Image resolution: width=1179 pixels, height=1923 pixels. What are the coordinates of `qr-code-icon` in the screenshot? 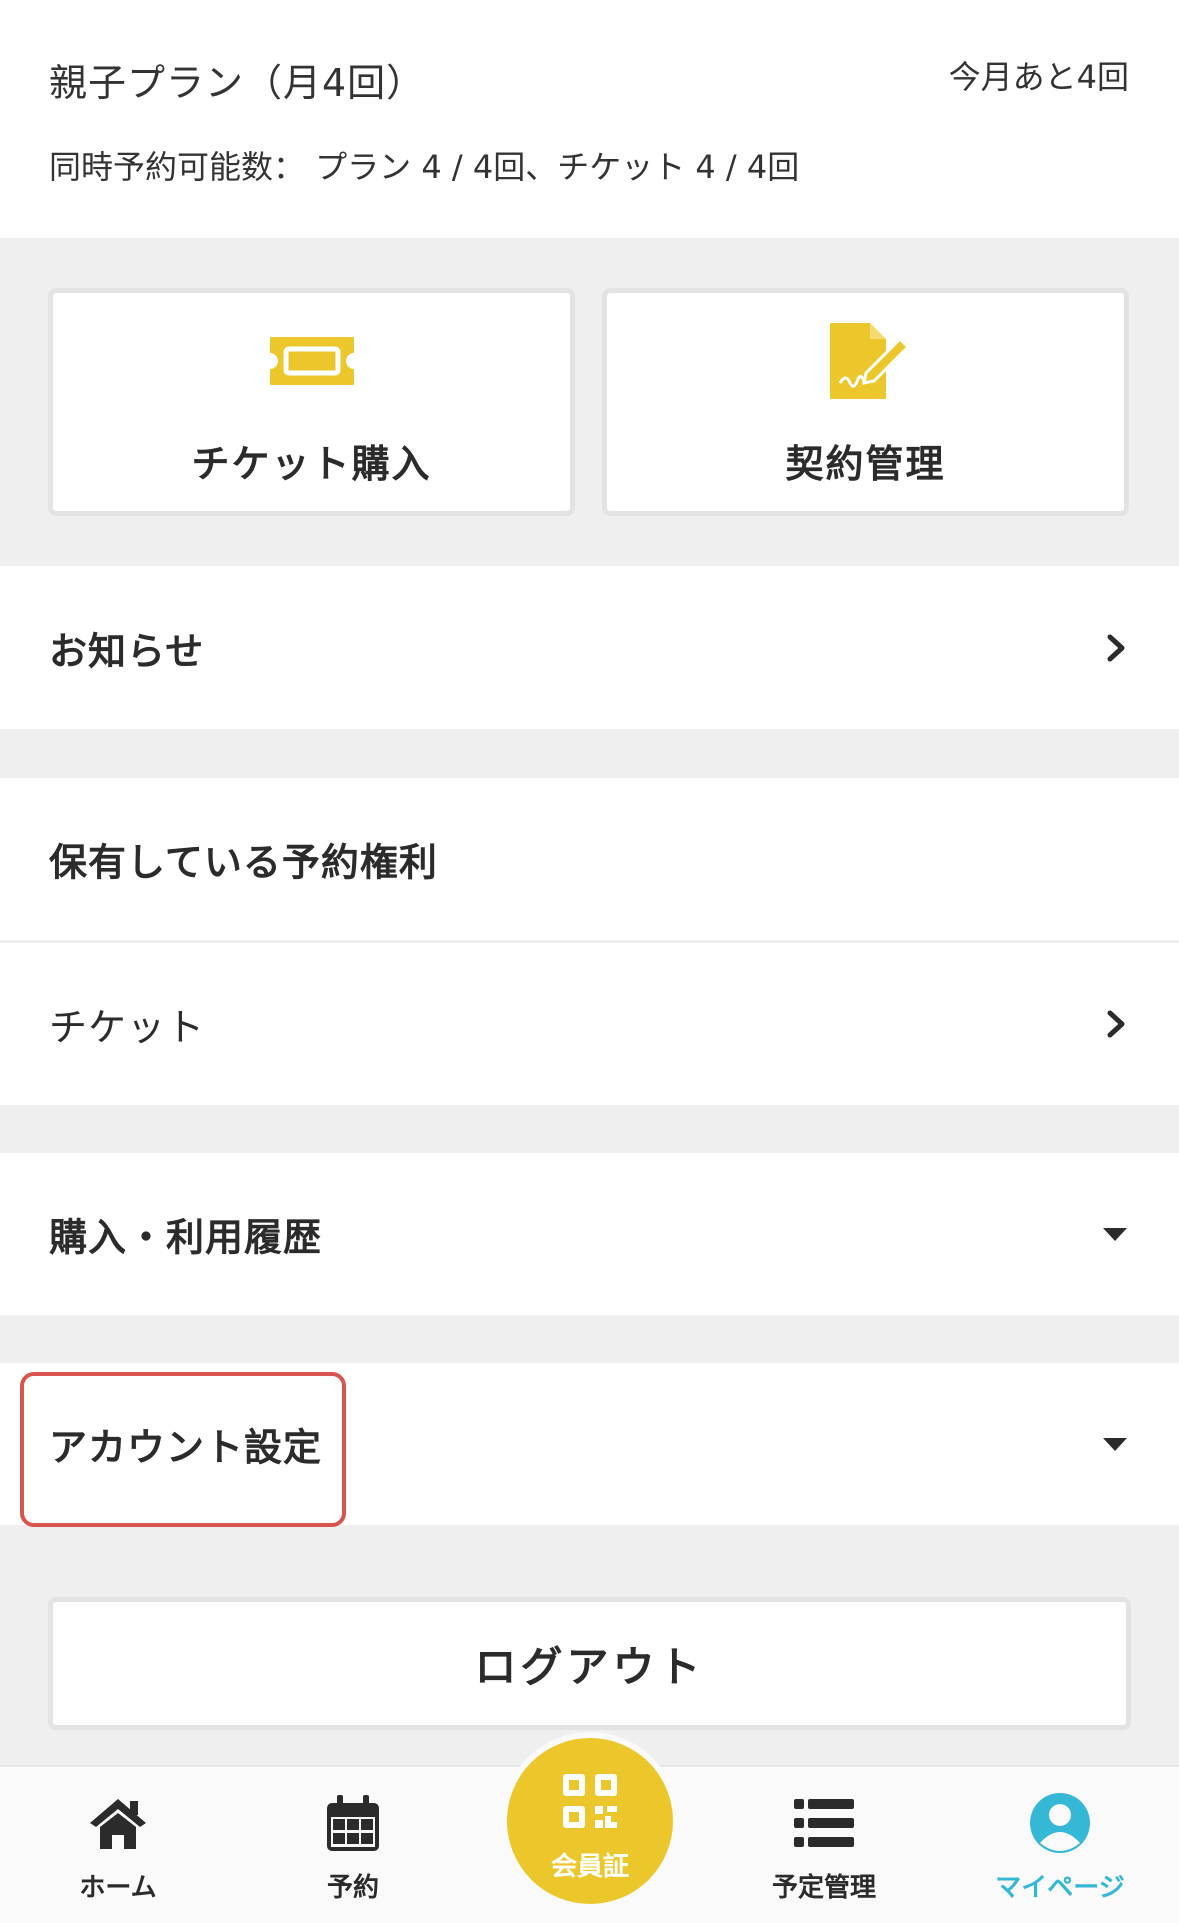 It's located at (590, 1801).